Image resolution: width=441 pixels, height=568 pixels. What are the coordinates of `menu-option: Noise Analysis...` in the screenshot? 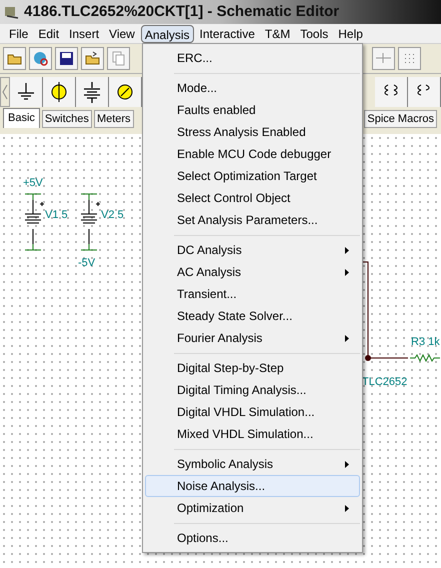 It's located at (252, 486).